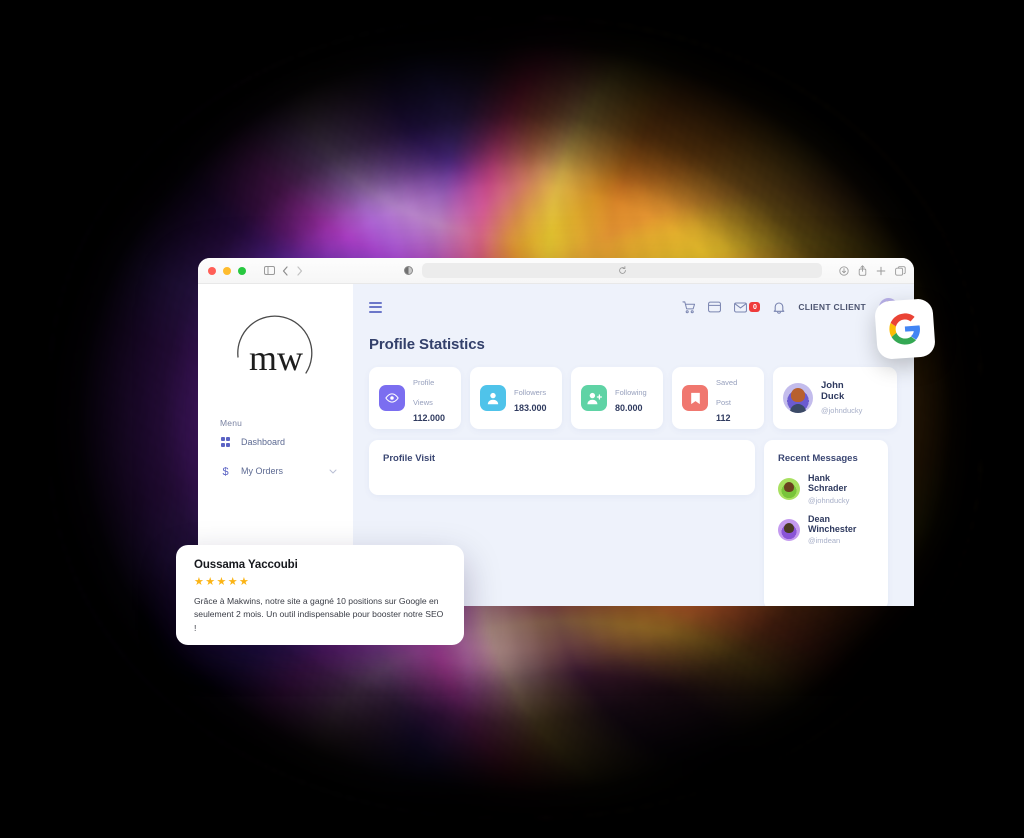 The height and width of the screenshot is (838, 1024). What do you see at coordinates (562, 467) in the screenshot?
I see `profile-visit-panel: Profile Visit` at bounding box center [562, 467].